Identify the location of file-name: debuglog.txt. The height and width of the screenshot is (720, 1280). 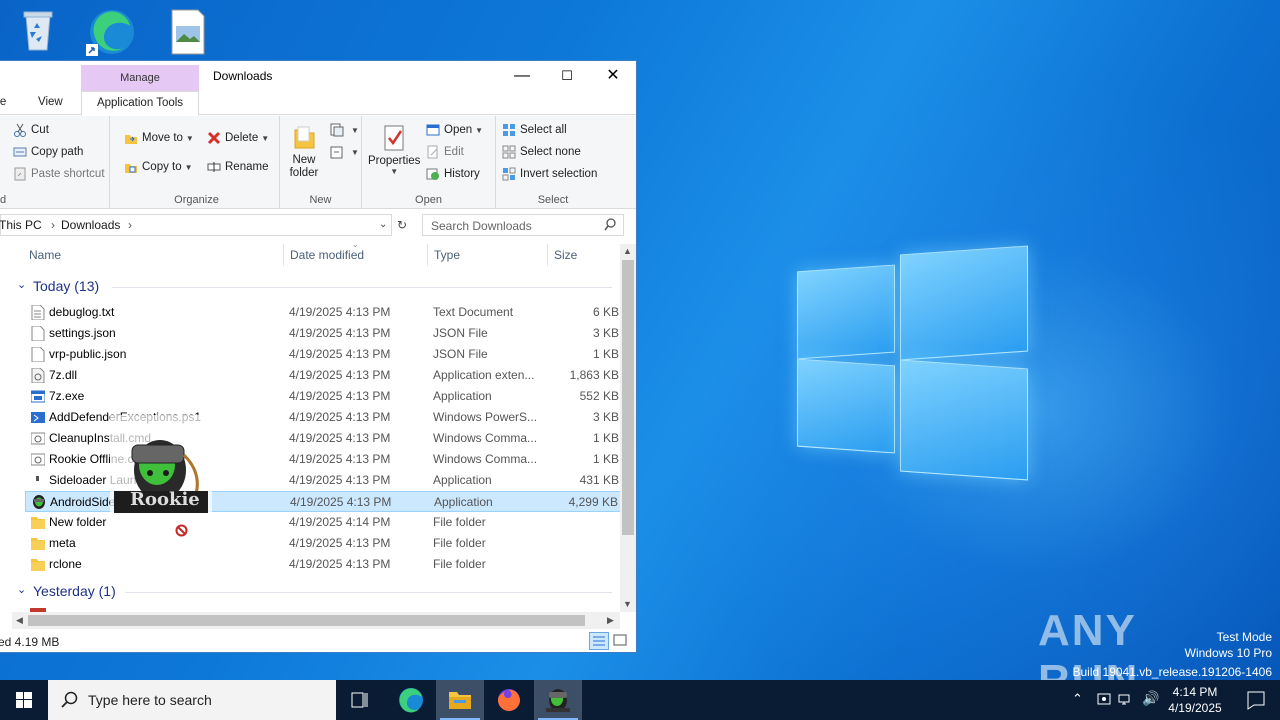
(82, 312).